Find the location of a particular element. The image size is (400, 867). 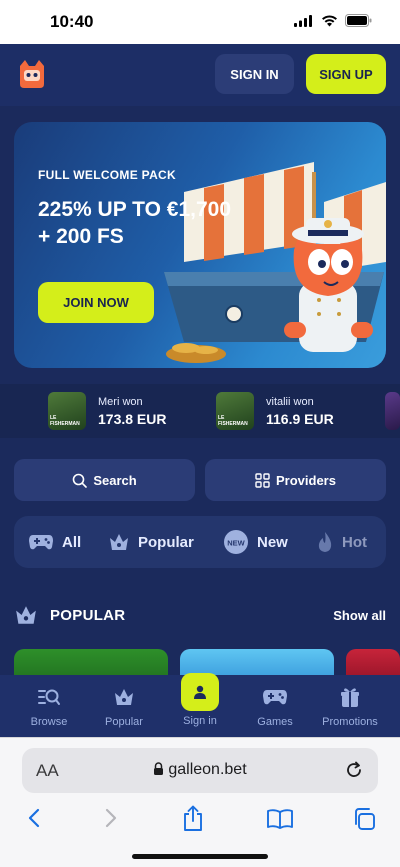

win-item: LE FISHERMAN Meri won 173.8 EUR is located at coordinates (107, 411).